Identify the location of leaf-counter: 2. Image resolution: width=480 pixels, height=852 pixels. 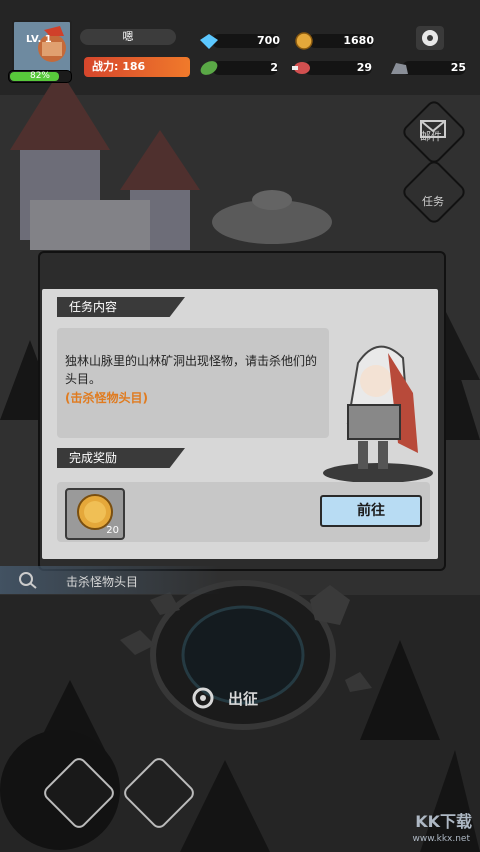
(238, 68).